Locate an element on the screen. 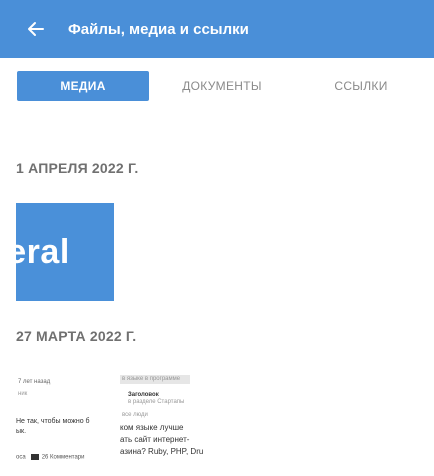 This screenshot has height=476, width=434. thumb-header: в языке в программе is located at coordinates (151, 379).